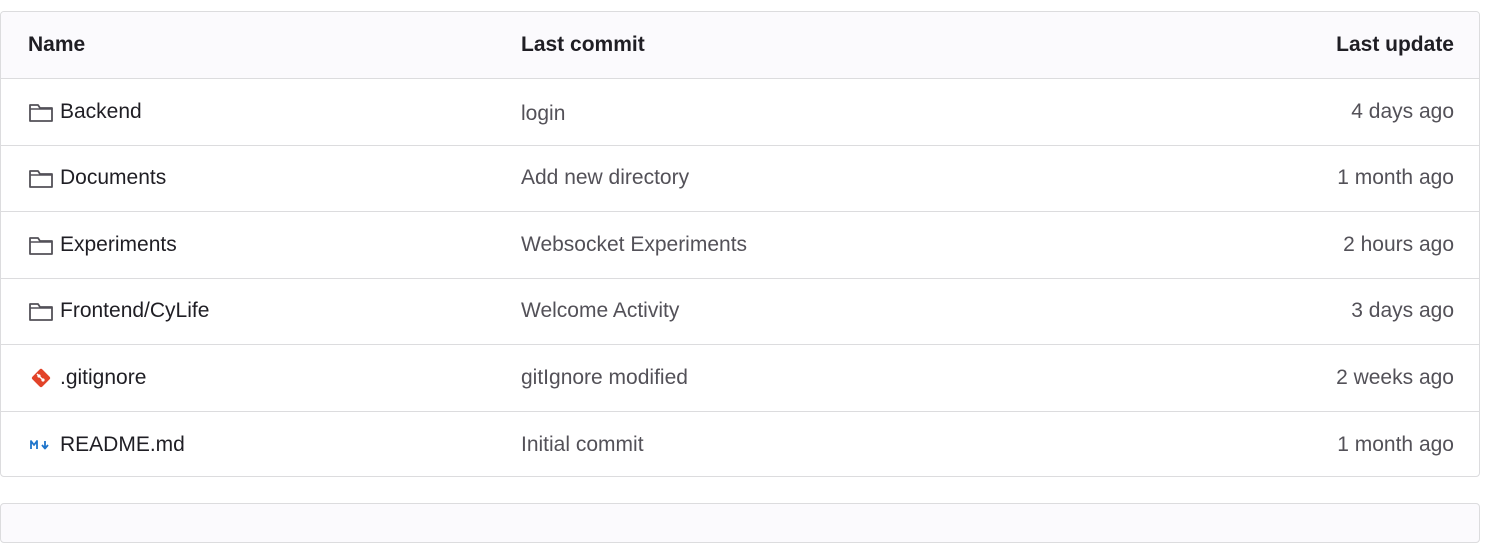 Image resolution: width=1494 pixels, height=543 pixels. What do you see at coordinates (600, 311) in the screenshot?
I see `commit-message-link: Welcome Activity` at bounding box center [600, 311].